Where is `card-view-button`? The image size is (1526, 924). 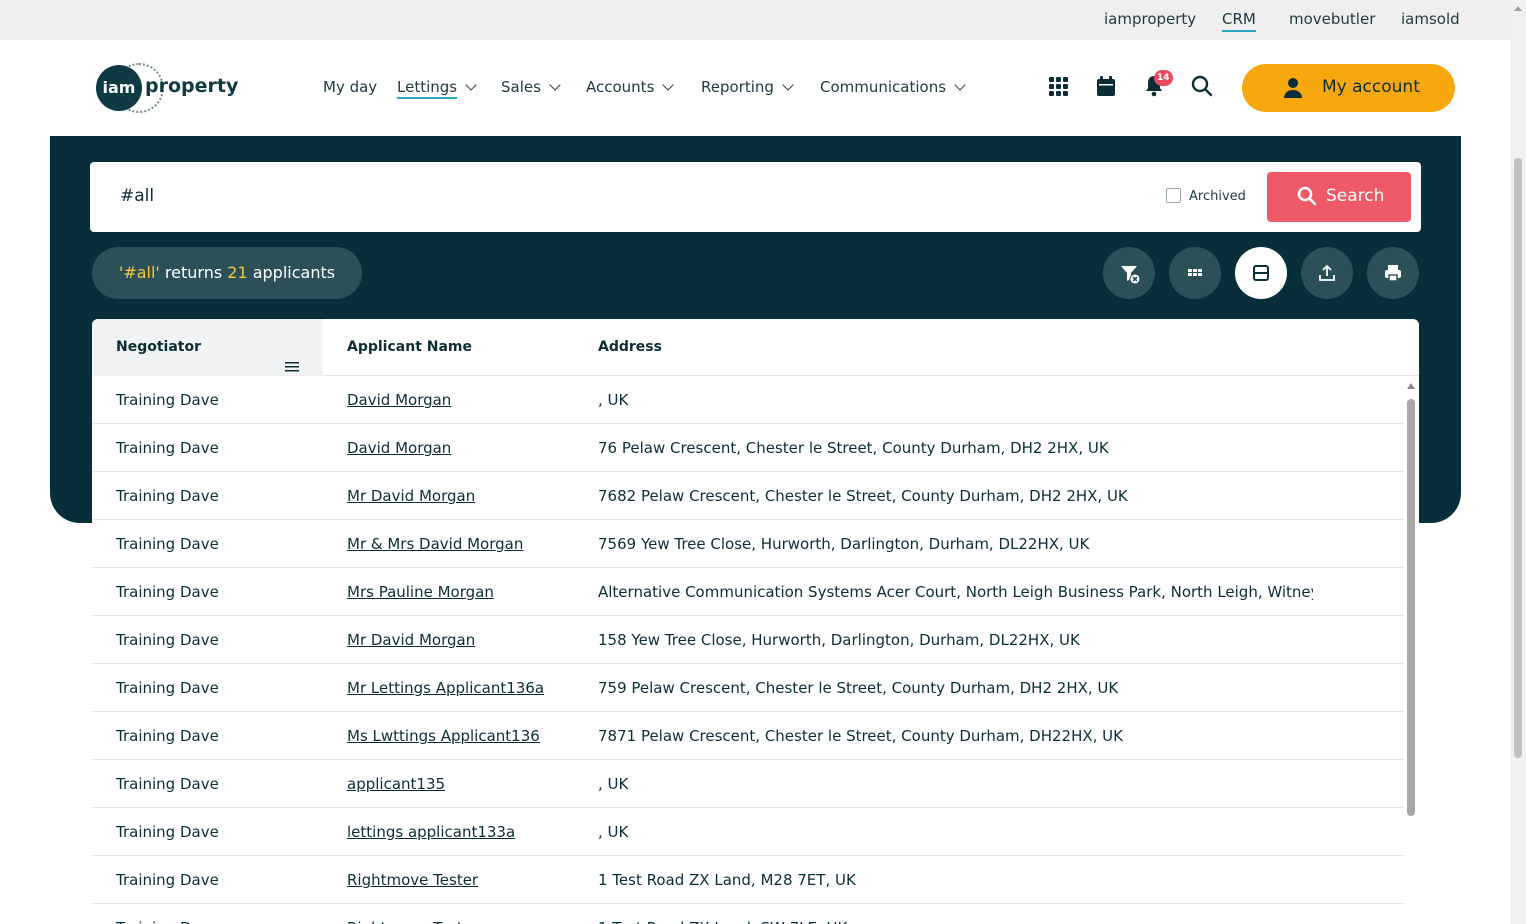 card-view-button is located at coordinates (1261, 273).